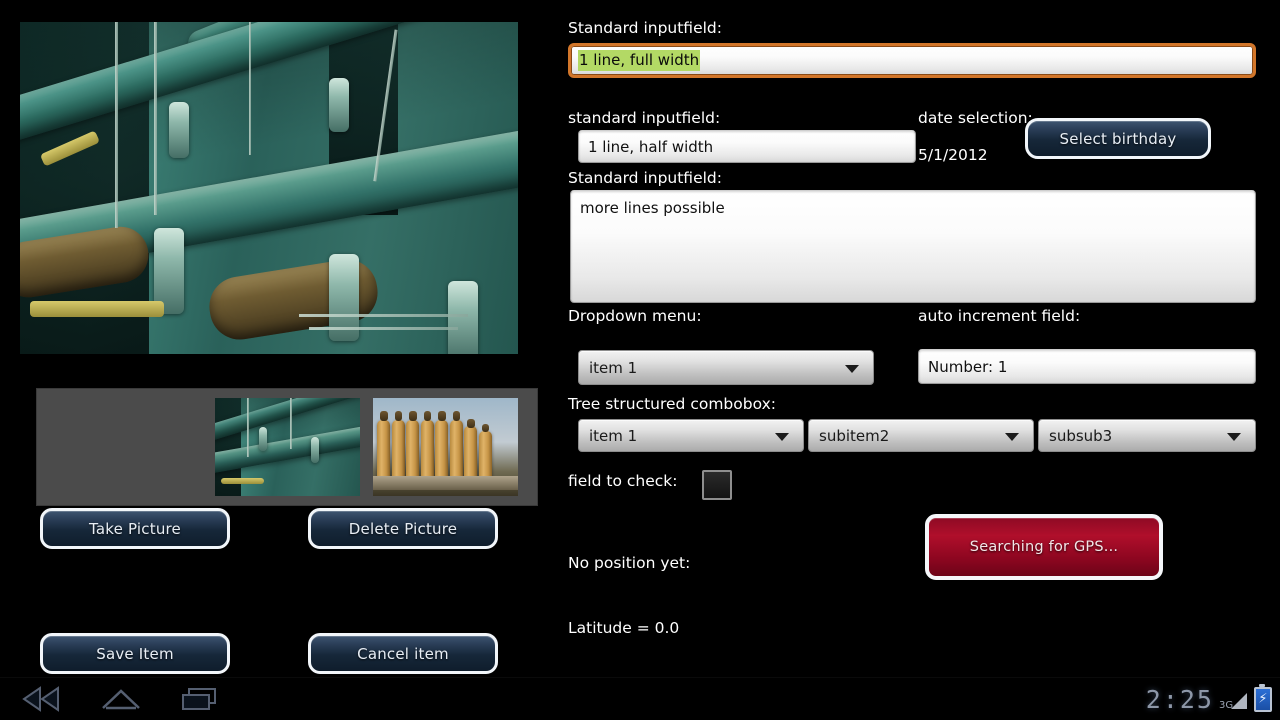 The width and height of the screenshot is (1280, 720). What do you see at coordinates (651, 146) in the screenshot?
I see `standard-half-value: 1 line, half width` at bounding box center [651, 146].